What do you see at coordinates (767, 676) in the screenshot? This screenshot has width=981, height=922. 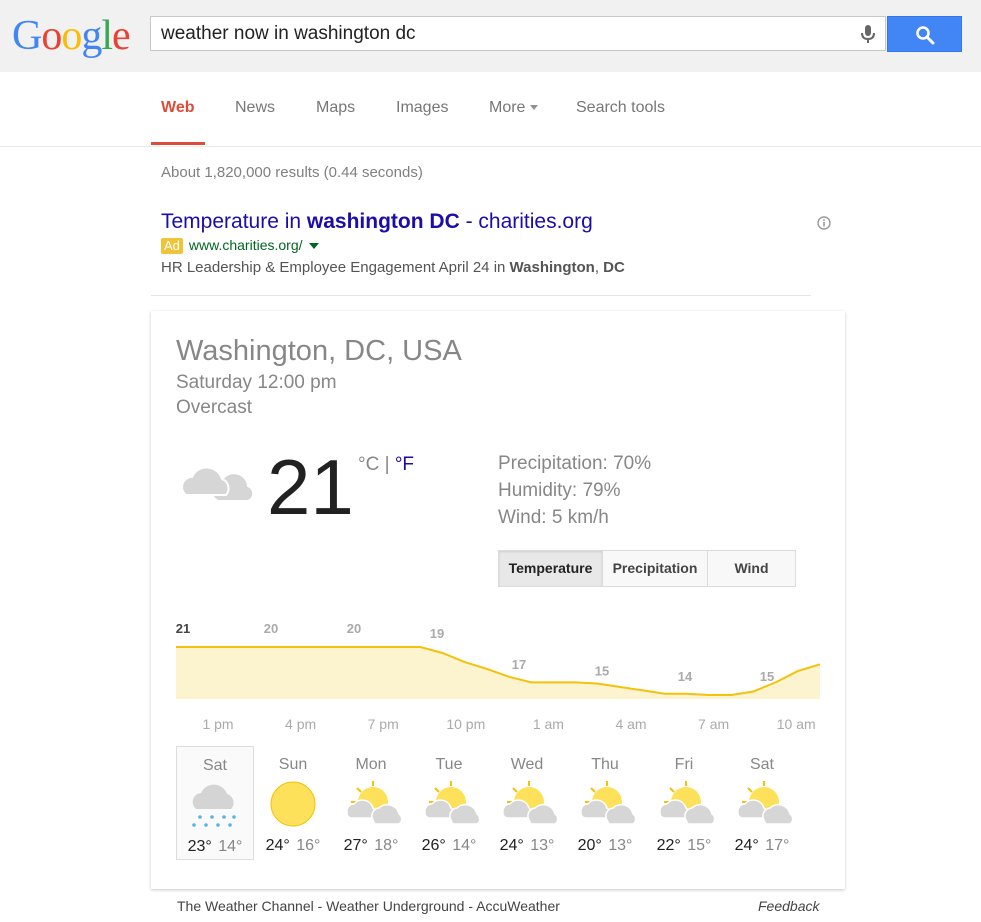 I see `chart-data-label: 15` at bounding box center [767, 676].